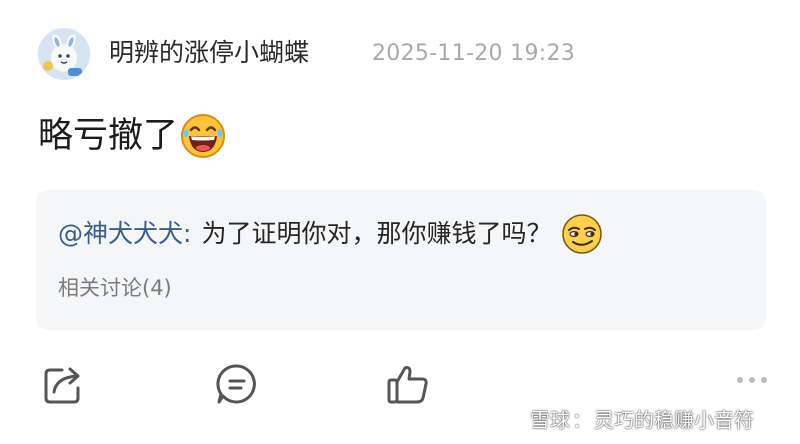  I want to click on quoted-text: 为了证明你对，那你赚钱了吗？, so click(376, 233).